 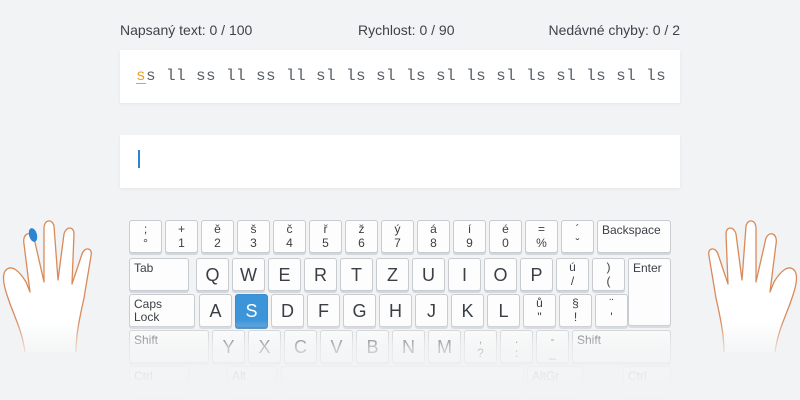 I want to click on left-hand-icon, so click(x=47, y=286).